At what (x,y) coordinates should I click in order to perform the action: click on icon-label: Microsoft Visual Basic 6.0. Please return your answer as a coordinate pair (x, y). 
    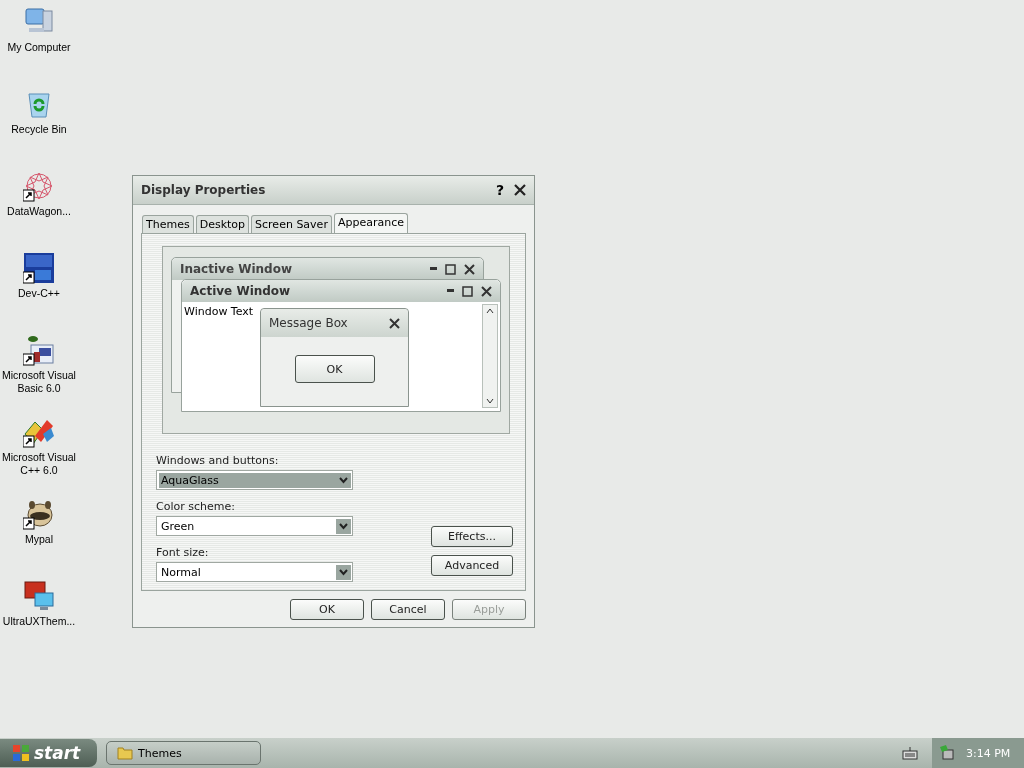
    Looking at the image, I should click on (39, 382).